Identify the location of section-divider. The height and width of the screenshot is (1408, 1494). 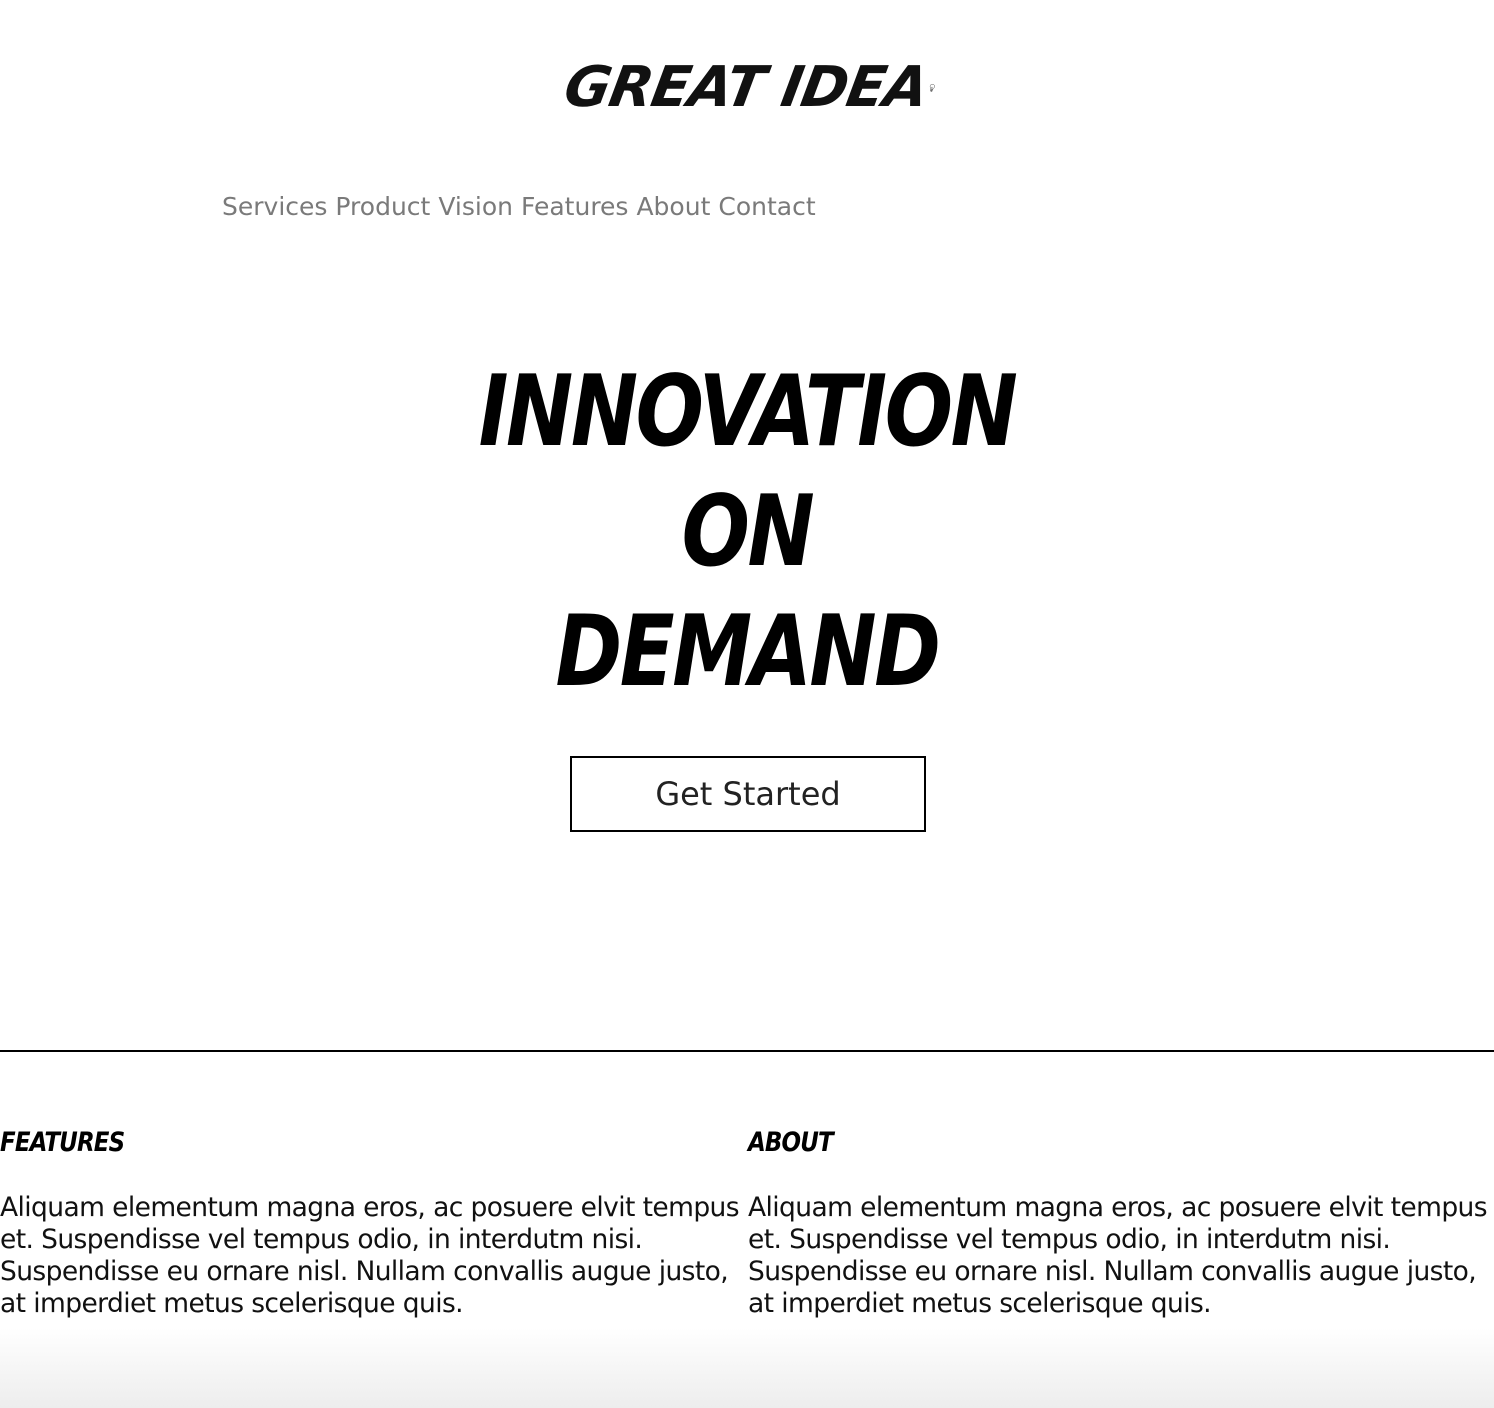
(747, 1051).